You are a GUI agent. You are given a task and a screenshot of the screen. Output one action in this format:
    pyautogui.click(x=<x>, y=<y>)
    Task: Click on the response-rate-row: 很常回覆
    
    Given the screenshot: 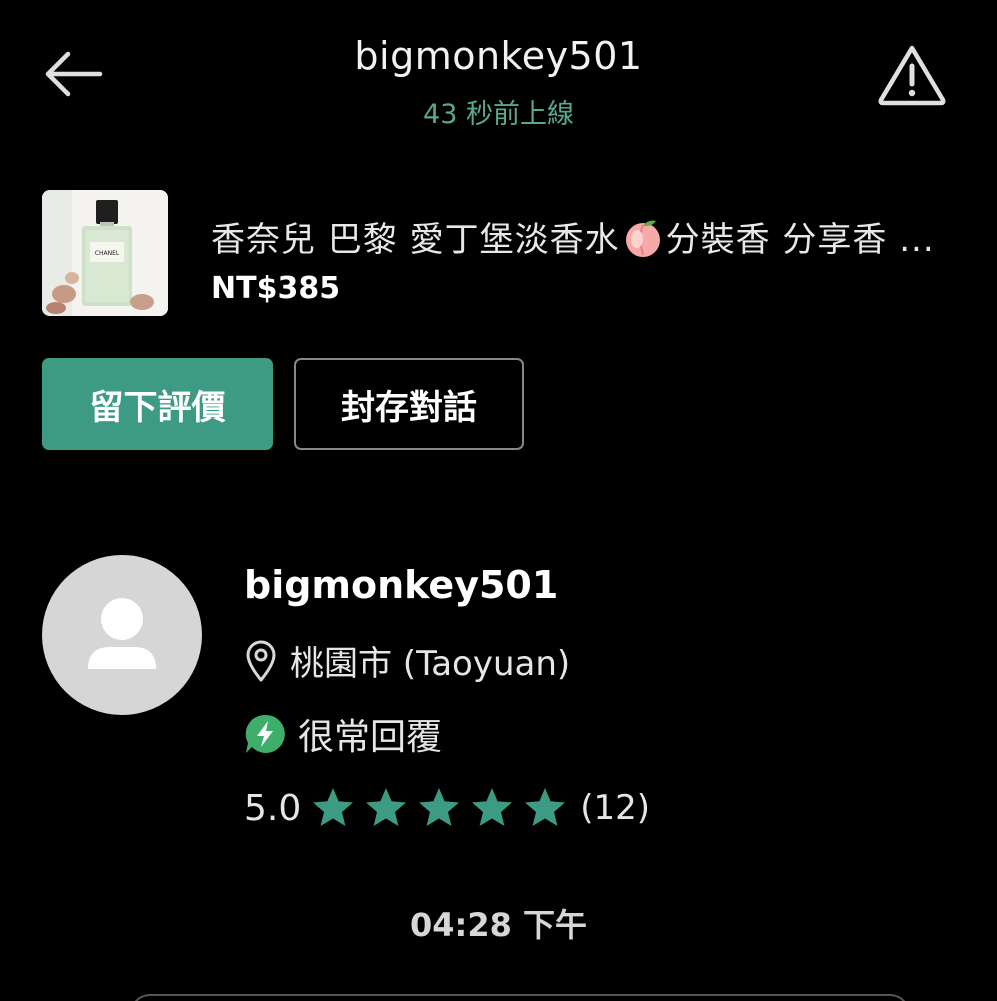 What is the action you would take?
    pyautogui.click(x=343, y=734)
    